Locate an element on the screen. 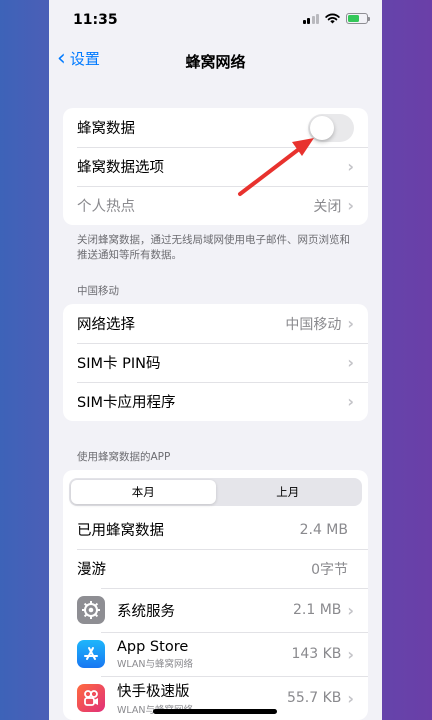 This screenshot has height=720, width=432. cellular-data-label: 蜂窝数据 is located at coordinates (106, 129).